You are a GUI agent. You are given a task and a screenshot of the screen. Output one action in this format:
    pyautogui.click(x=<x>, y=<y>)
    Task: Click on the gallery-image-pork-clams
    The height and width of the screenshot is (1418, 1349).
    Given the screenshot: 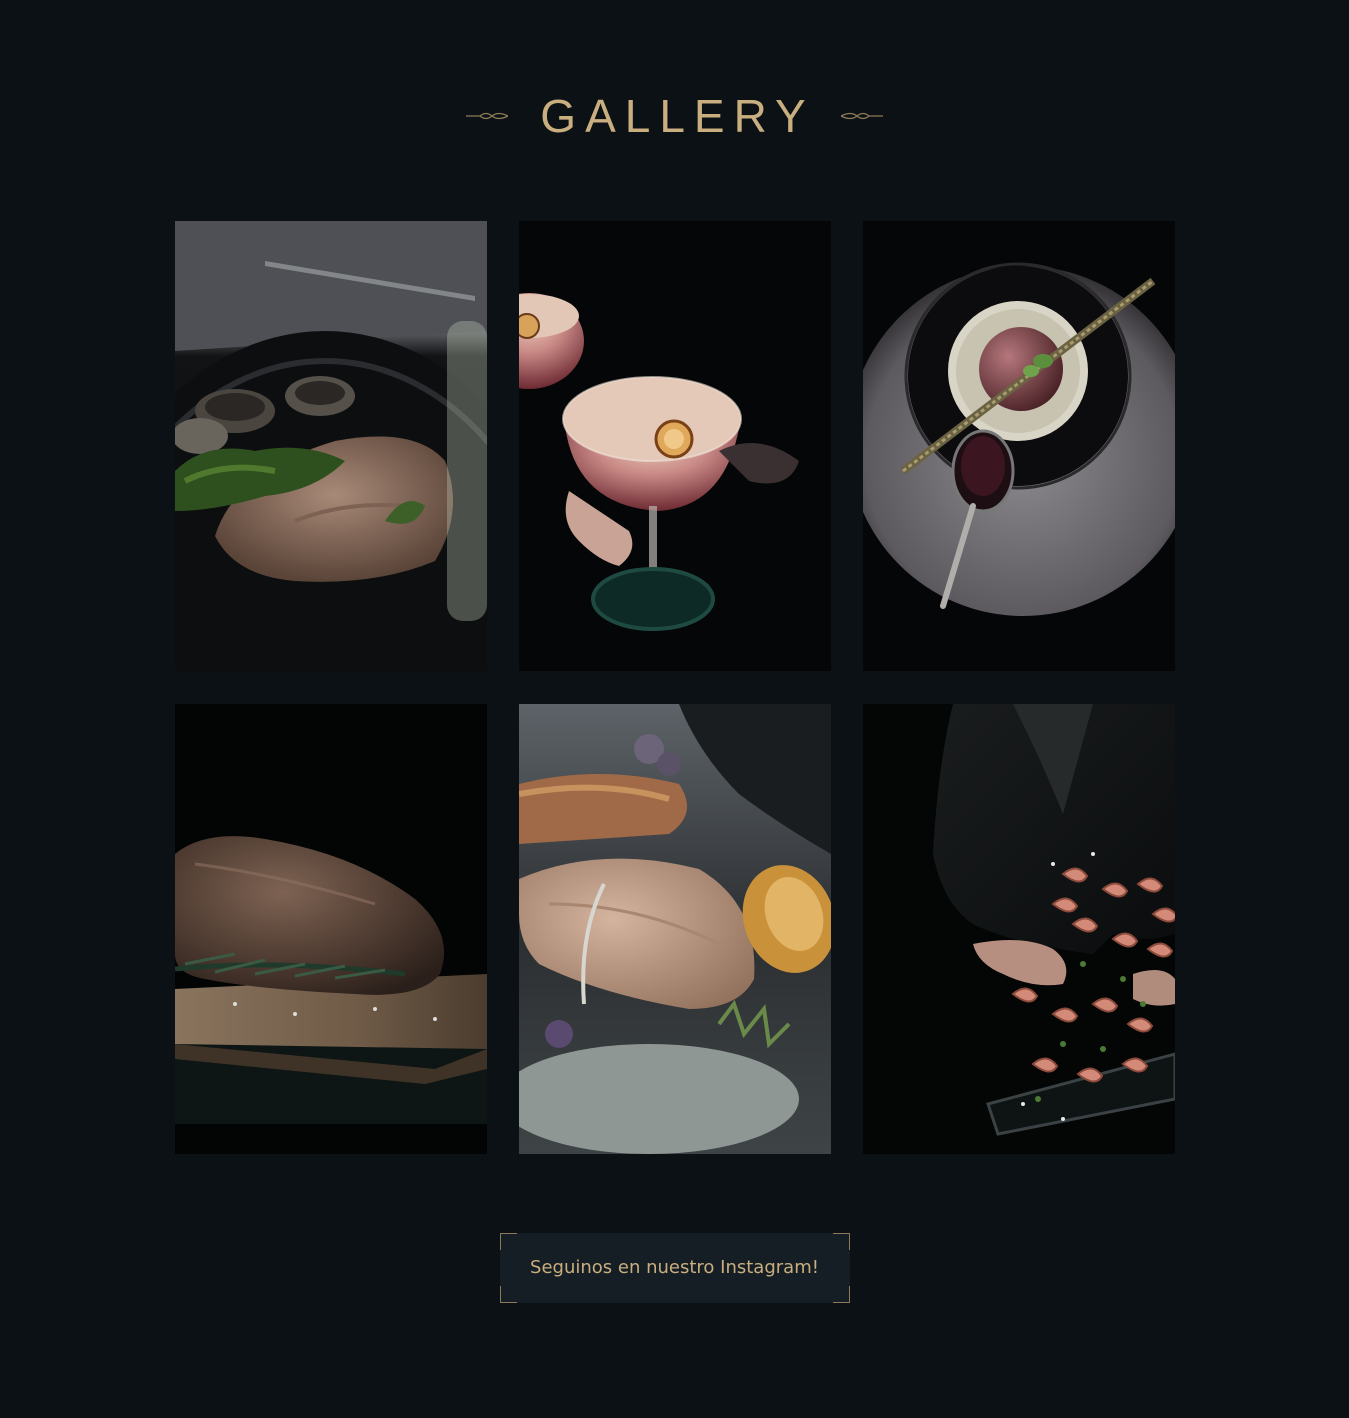 What is the action you would take?
    pyautogui.click(x=331, y=446)
    